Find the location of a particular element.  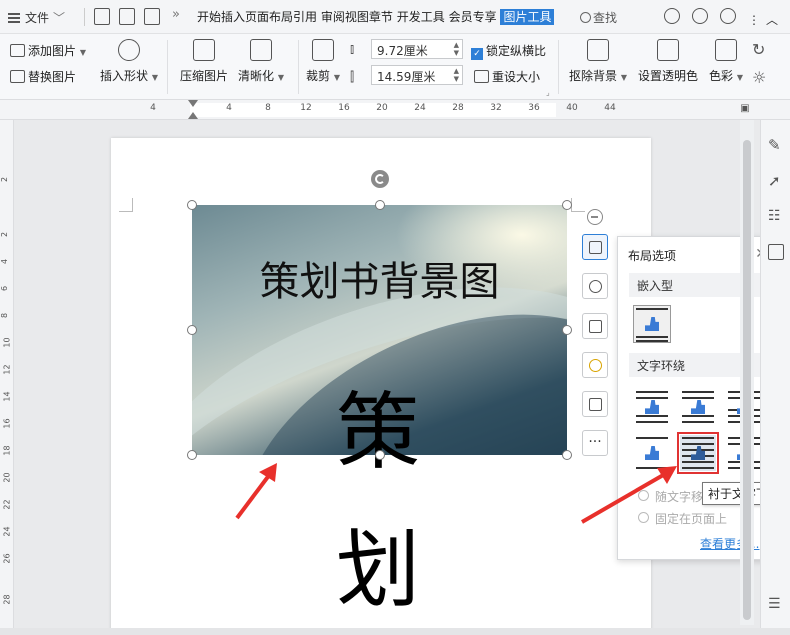

lock-ratio-checkbox: ✓ 锁定纵横比 is located at coordinates (508, 51).